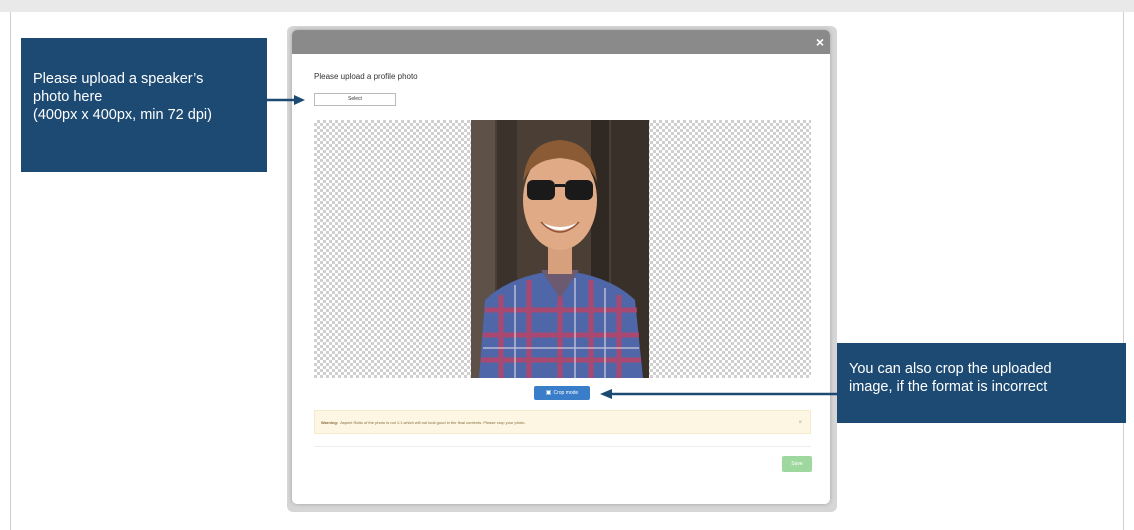  I want to click on arrow-to-crop-icon, so click(718, 394).